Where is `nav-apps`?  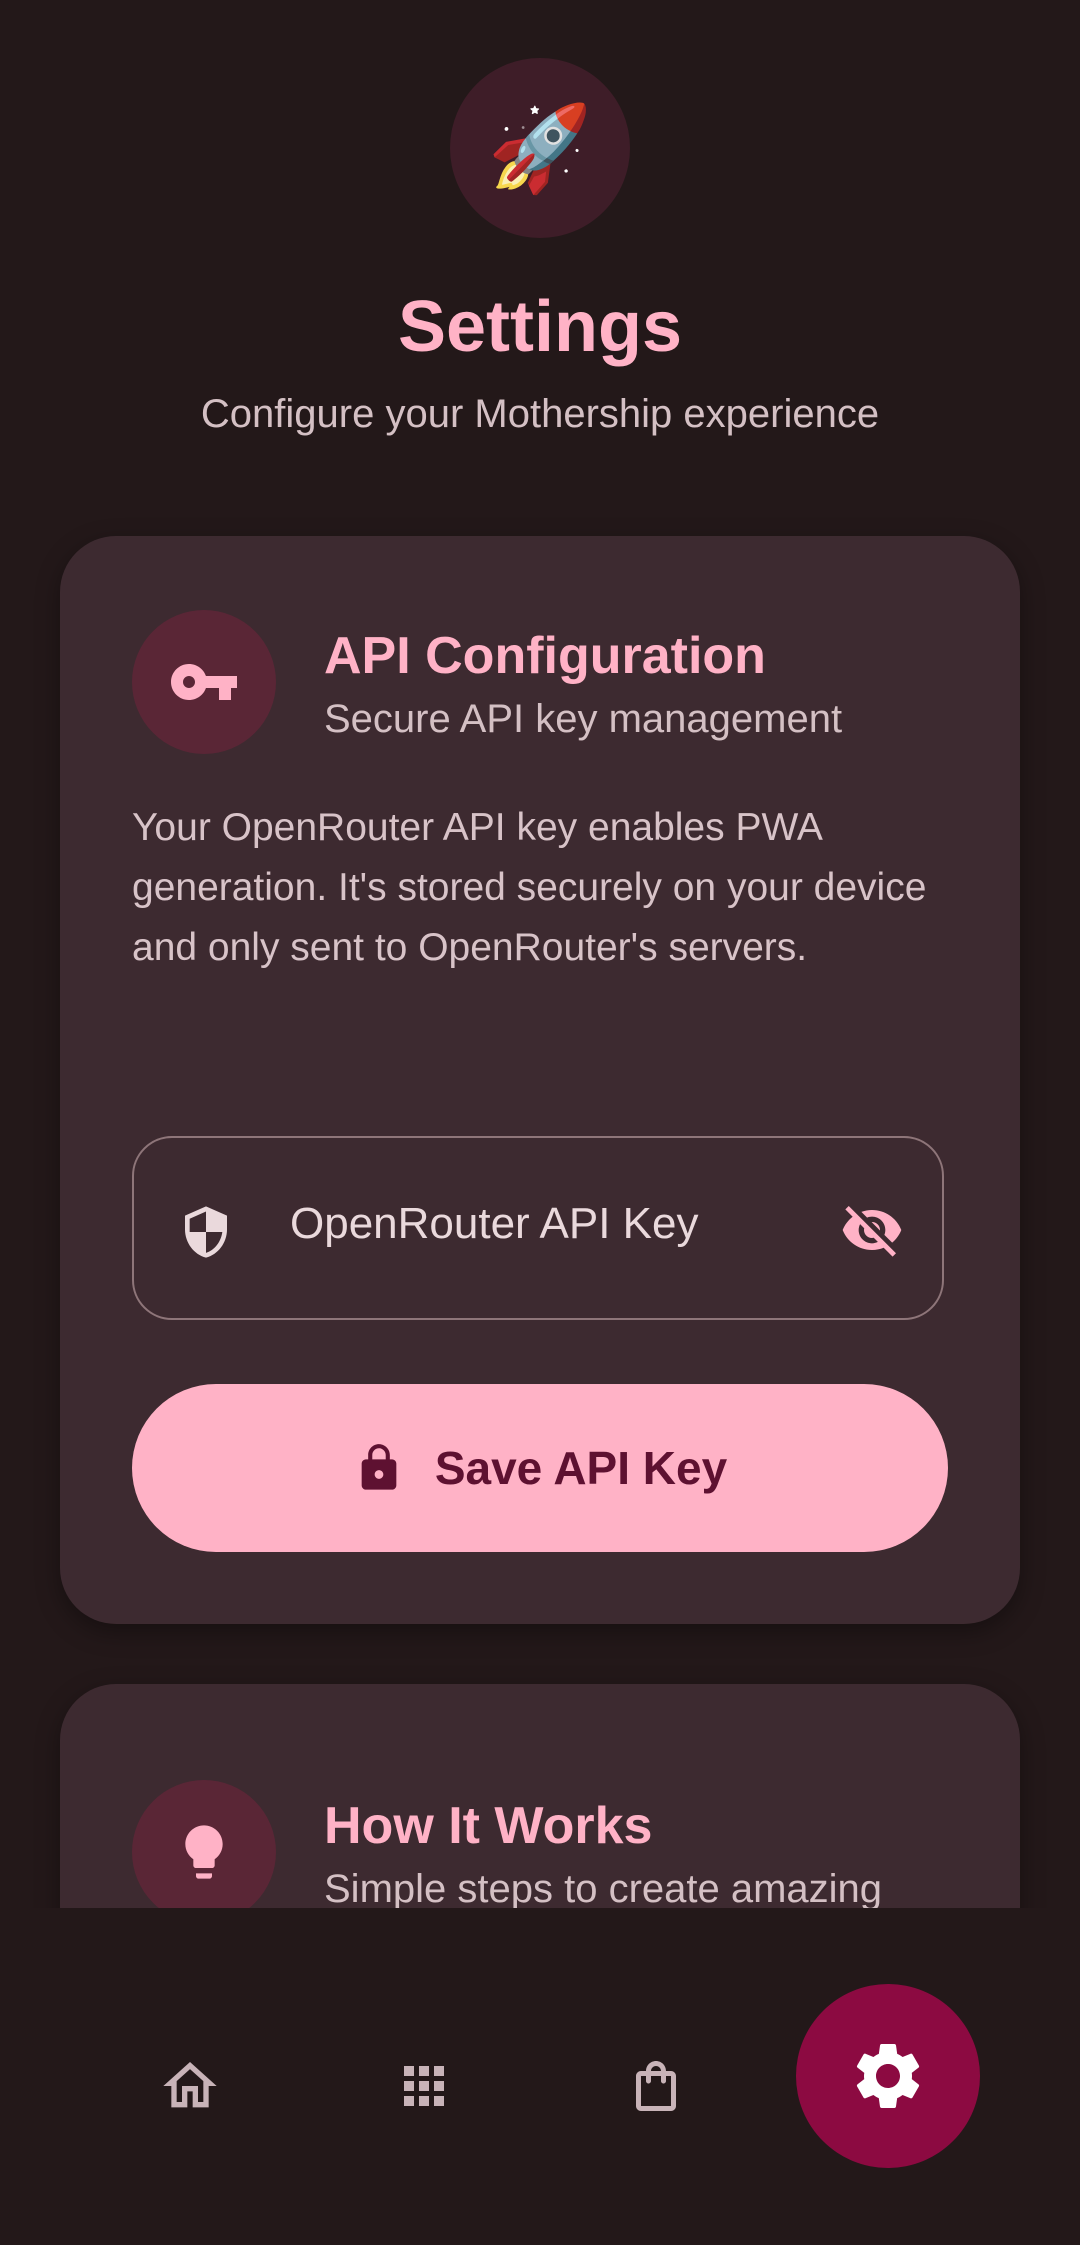 nav-apps is located at coordinates (424, 2086).